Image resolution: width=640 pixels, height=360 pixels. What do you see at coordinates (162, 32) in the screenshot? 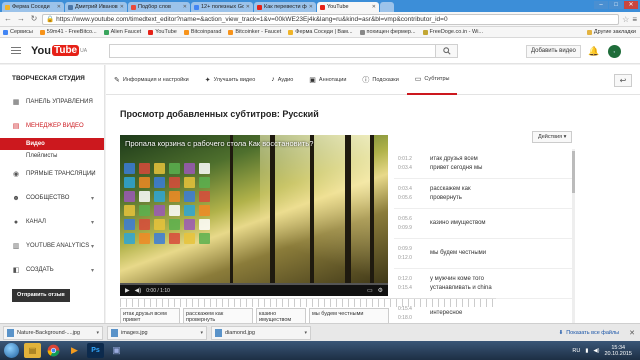
I see `bookmark-item: YouTube` at bounding box center [162, 32].